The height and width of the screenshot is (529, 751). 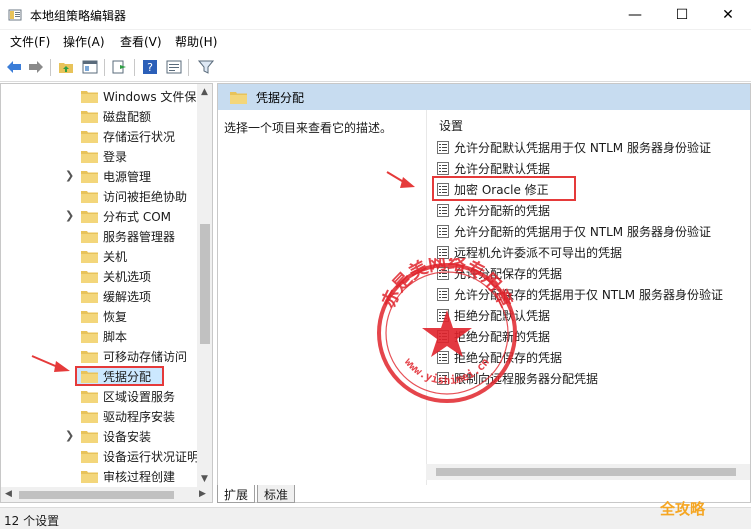 I want to click on forward-button, so click(x=36, y=67).